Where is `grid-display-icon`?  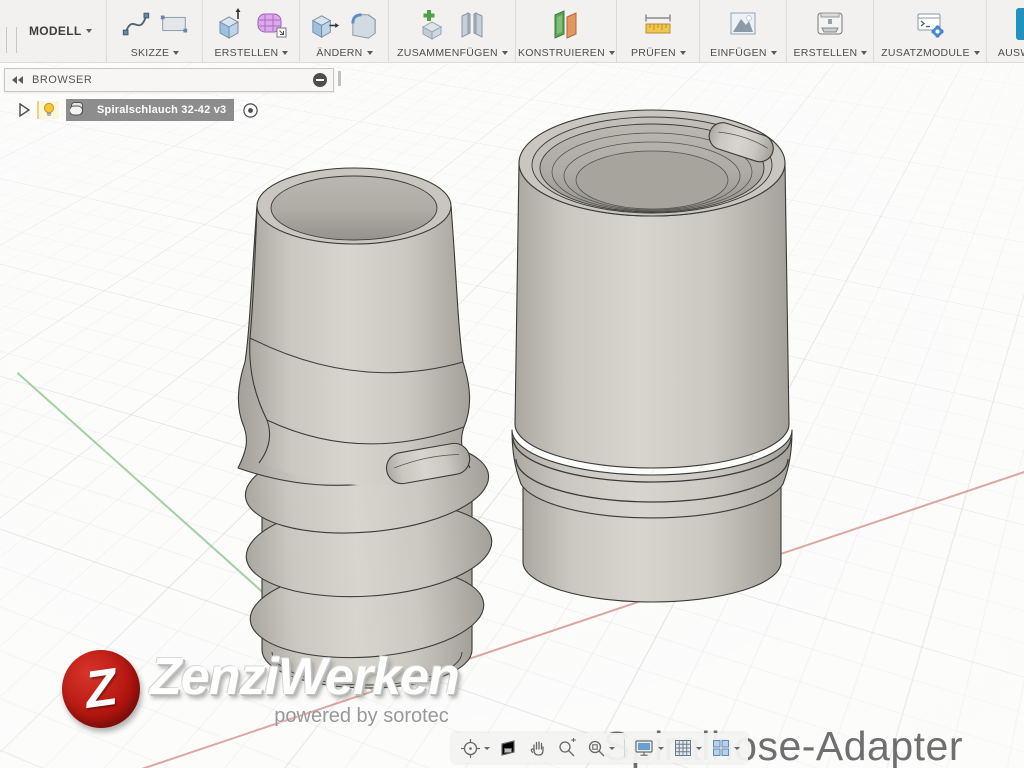 grid-display-icon is located at coordinates (687, 748).